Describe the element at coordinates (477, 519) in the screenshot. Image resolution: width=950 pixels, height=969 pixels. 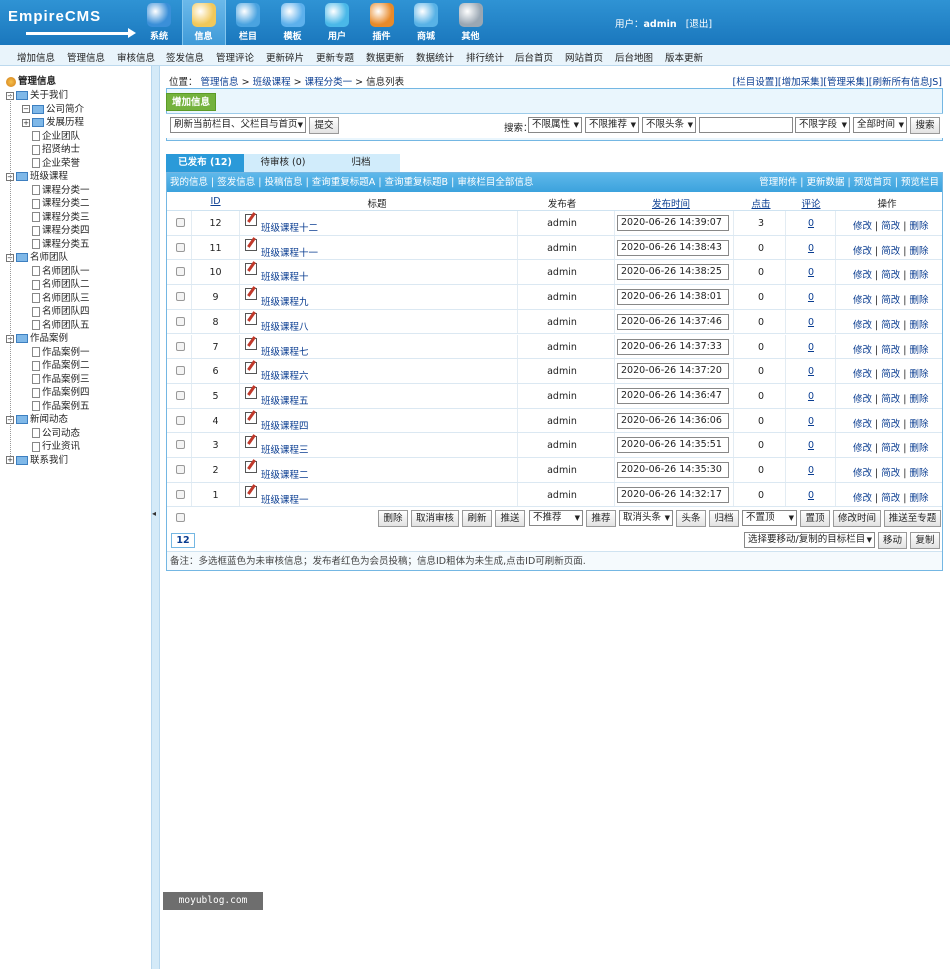
I see `bulk-refresh-button: 刷新` at that location.